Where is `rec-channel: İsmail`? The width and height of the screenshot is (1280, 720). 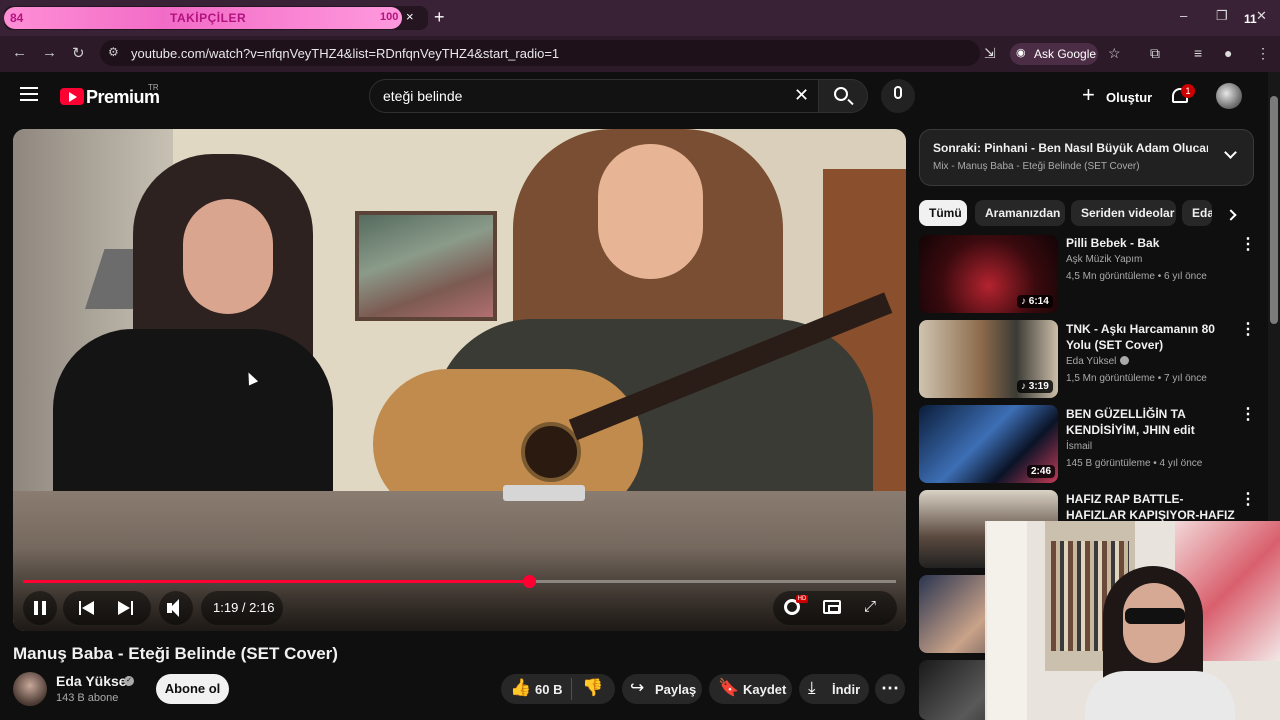 rec-channel: İsmail is located at coordinates (1079, 446).